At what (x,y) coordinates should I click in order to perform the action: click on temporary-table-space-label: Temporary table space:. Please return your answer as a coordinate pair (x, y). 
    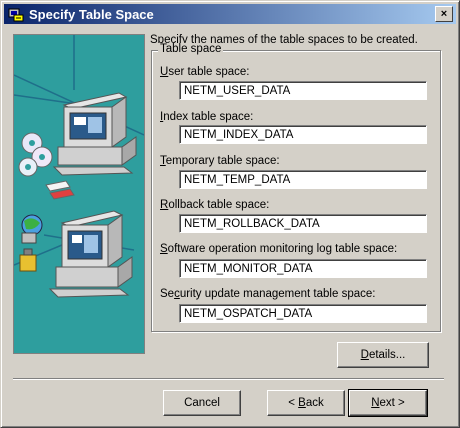
    Looking at the image, I should click on (220, 161).